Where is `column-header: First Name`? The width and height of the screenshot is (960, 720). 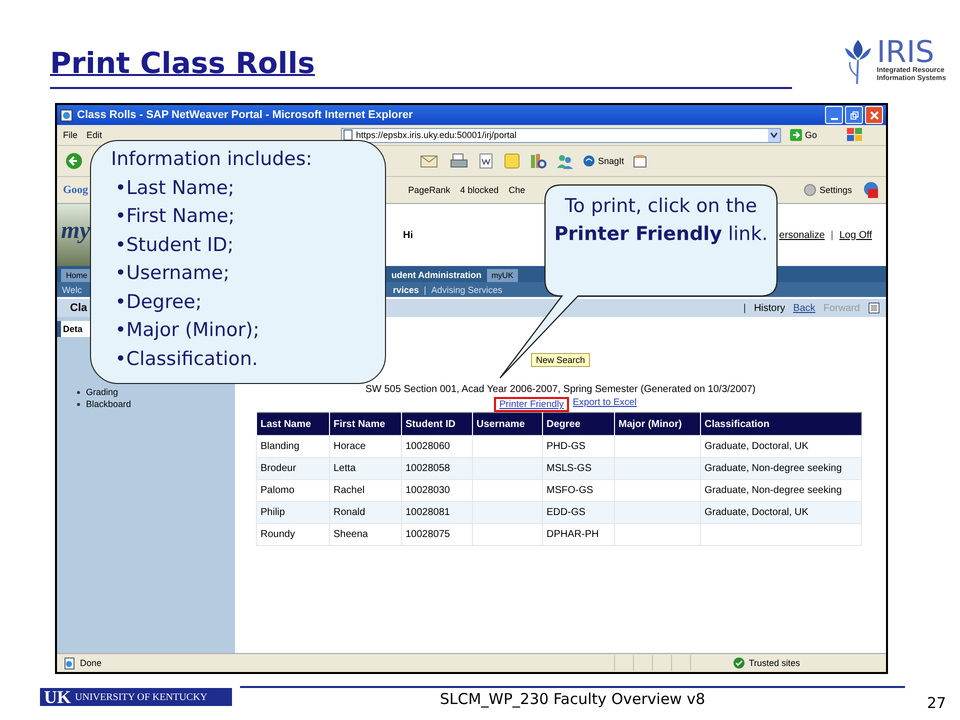 column-header: First Name is located at coordinates (365, 424).